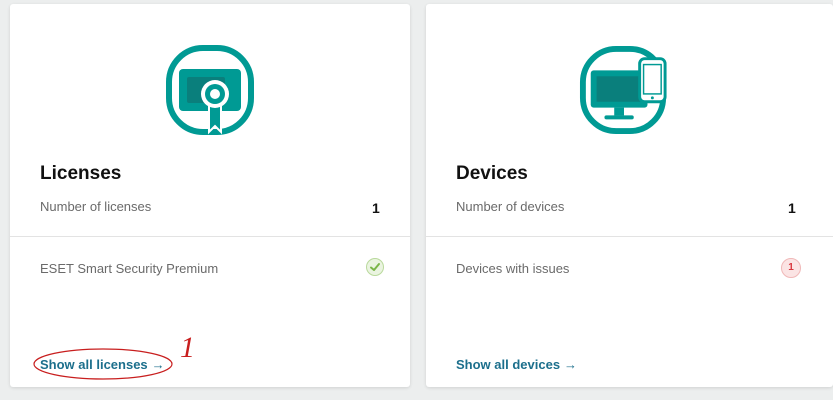 The image size is (833, 400). I want to click on devices-with-issues-label: Devices with issues, so click(513, 268).